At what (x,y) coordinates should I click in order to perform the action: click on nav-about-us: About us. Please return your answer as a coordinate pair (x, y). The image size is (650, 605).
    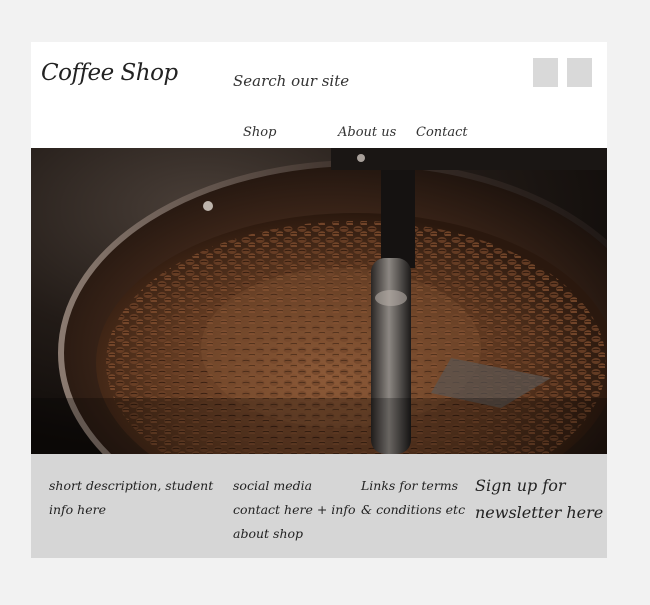
    Looking at the image, I should click on (367, 132).